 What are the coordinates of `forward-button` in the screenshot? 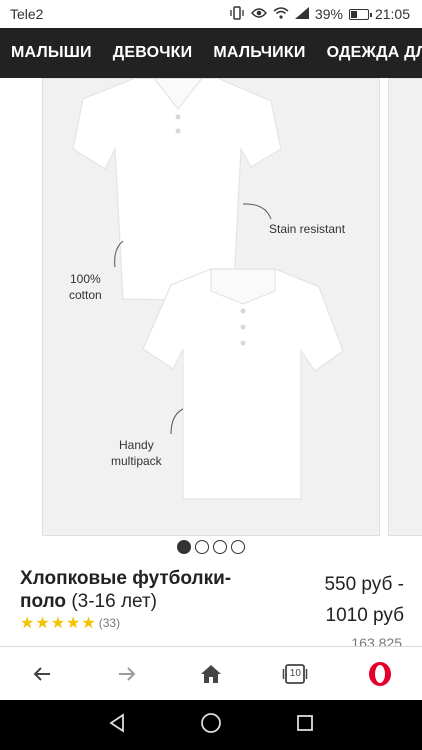 It's located at (127, 674).